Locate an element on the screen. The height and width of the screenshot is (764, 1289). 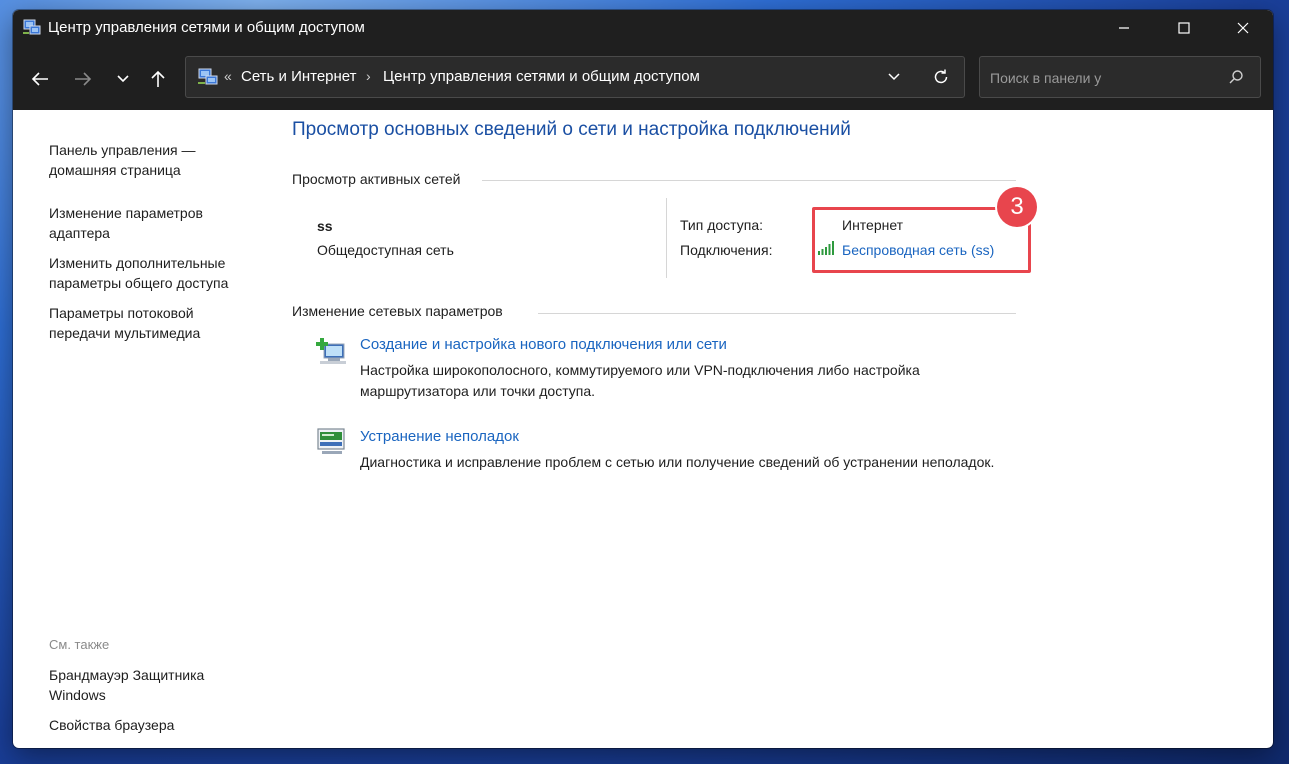
minimize-button is located at coordinates (1124, 28).